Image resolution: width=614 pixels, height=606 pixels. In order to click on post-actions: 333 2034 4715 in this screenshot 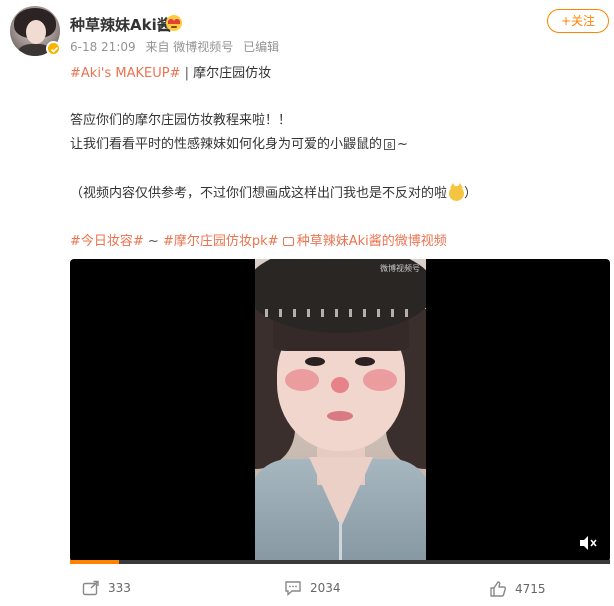, I will do `click(307, 591)`.